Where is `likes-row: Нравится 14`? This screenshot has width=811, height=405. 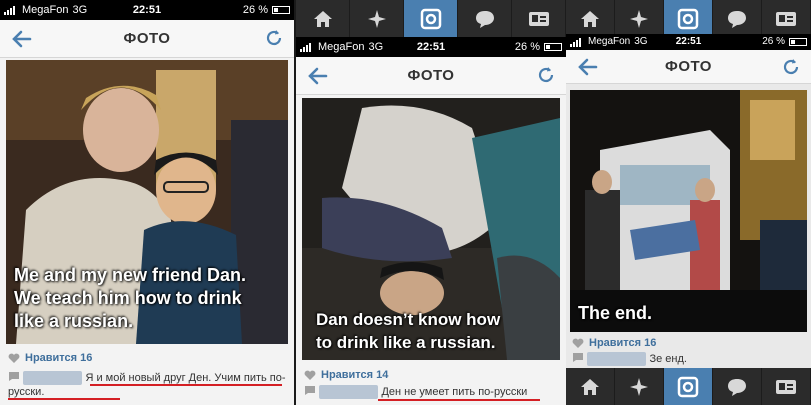 likes-row: Нравится 14 is located at coordinates (346, 375).